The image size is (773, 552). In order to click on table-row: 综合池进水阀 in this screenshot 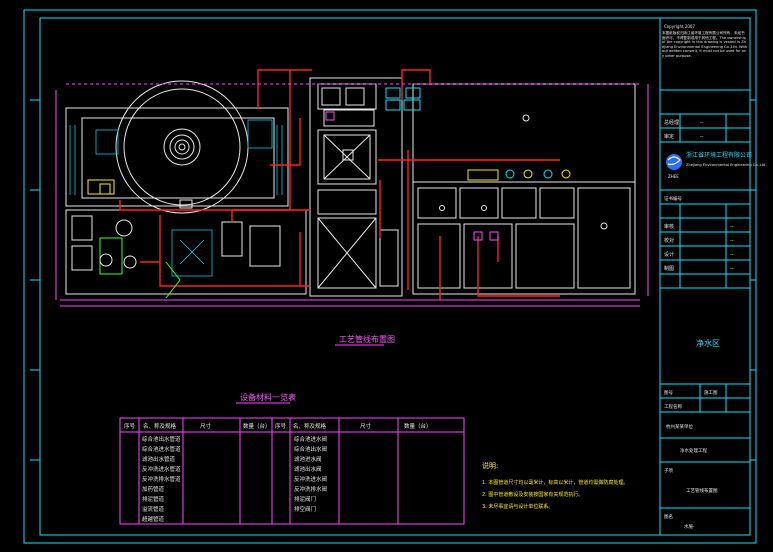, I will do `click(310, 439)`.